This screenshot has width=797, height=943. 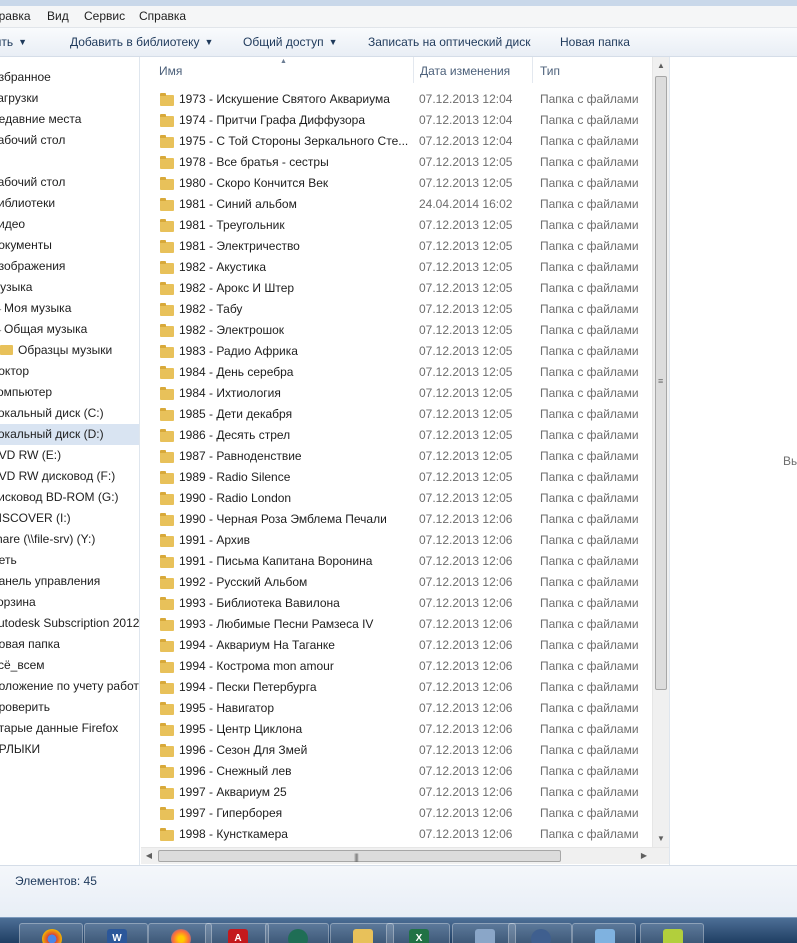 What do you see at coordinates (69, 245) in the screenshot?
I see `nav-item: Документы` at bounding box center [69, 245].